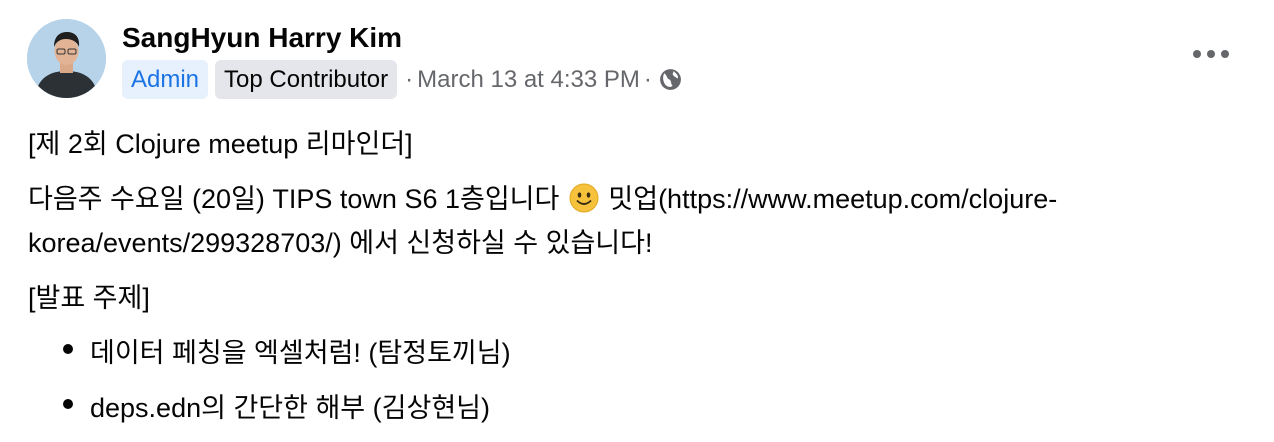 The image size is (1274, 442). Describe the element at coordinates (300, 353) in the screenshot. I see `topic-text: 데이터 페칭을 엑셀처럼! (탐정토끼님)` at that location.